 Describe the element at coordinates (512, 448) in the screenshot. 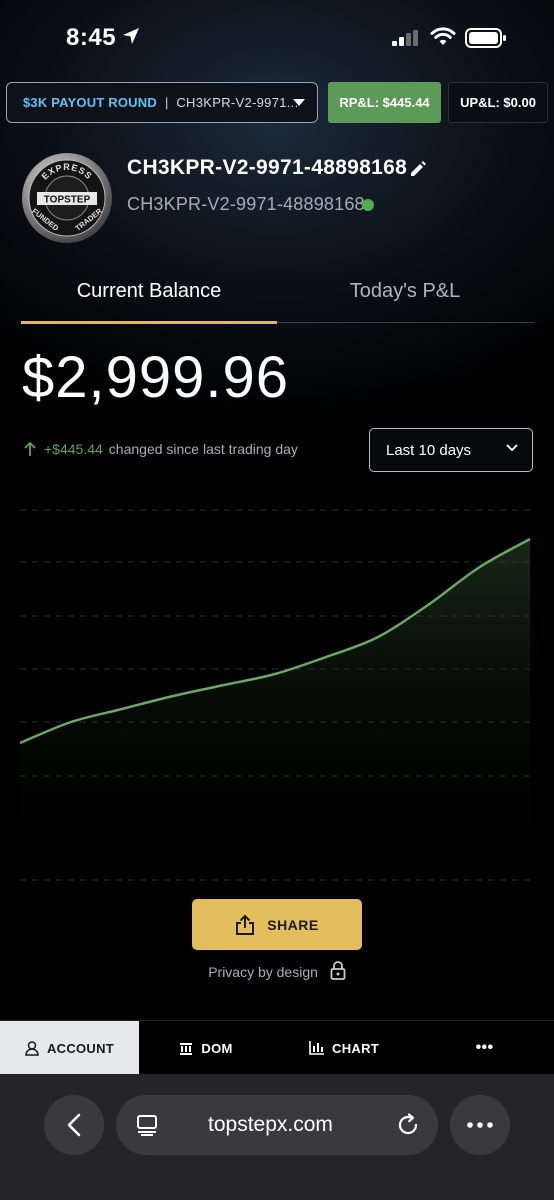

I see `chevron-down-icon` at that location.